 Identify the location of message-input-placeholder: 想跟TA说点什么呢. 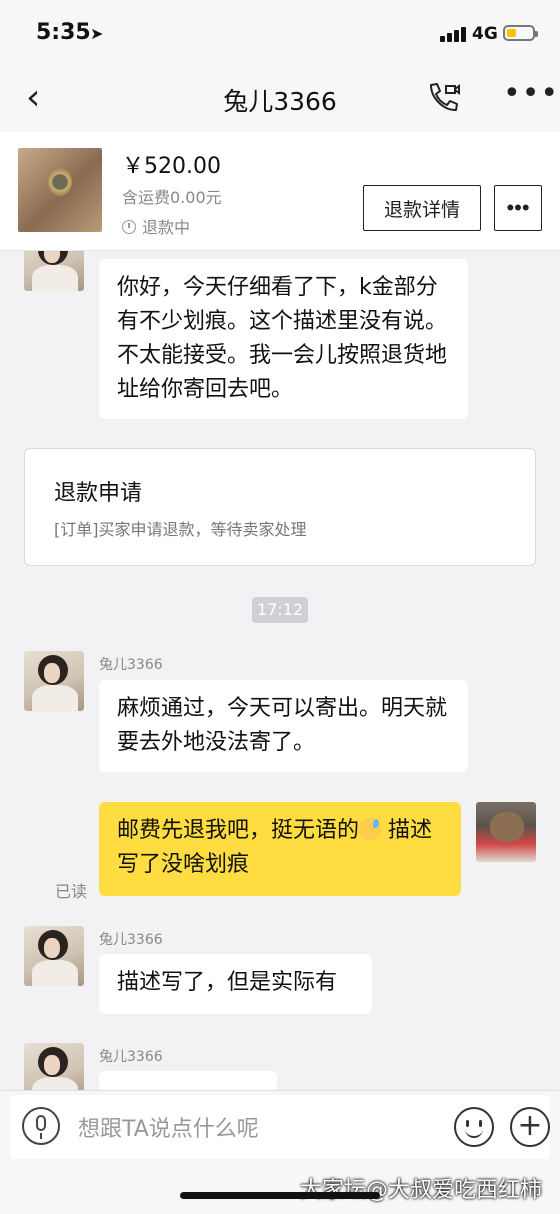
(168, 1127).